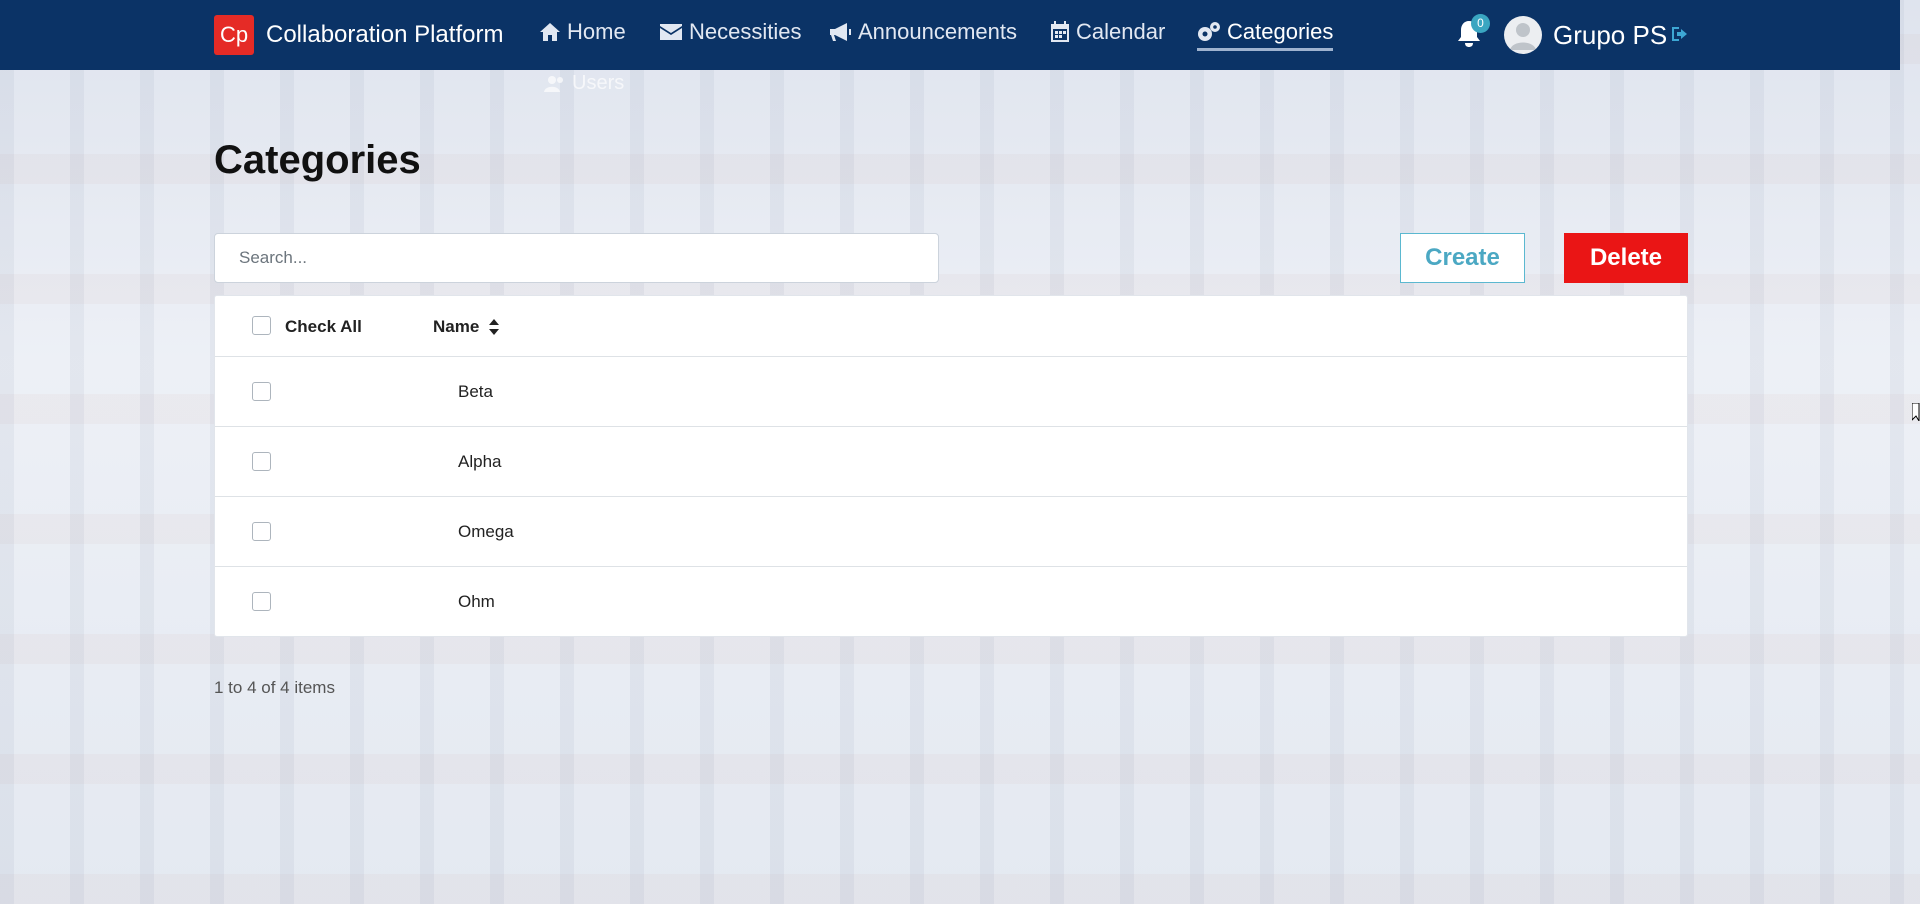  Describe the element at coordinates (671, 32) in the screenshot. I see `envelope-icon` at that location.